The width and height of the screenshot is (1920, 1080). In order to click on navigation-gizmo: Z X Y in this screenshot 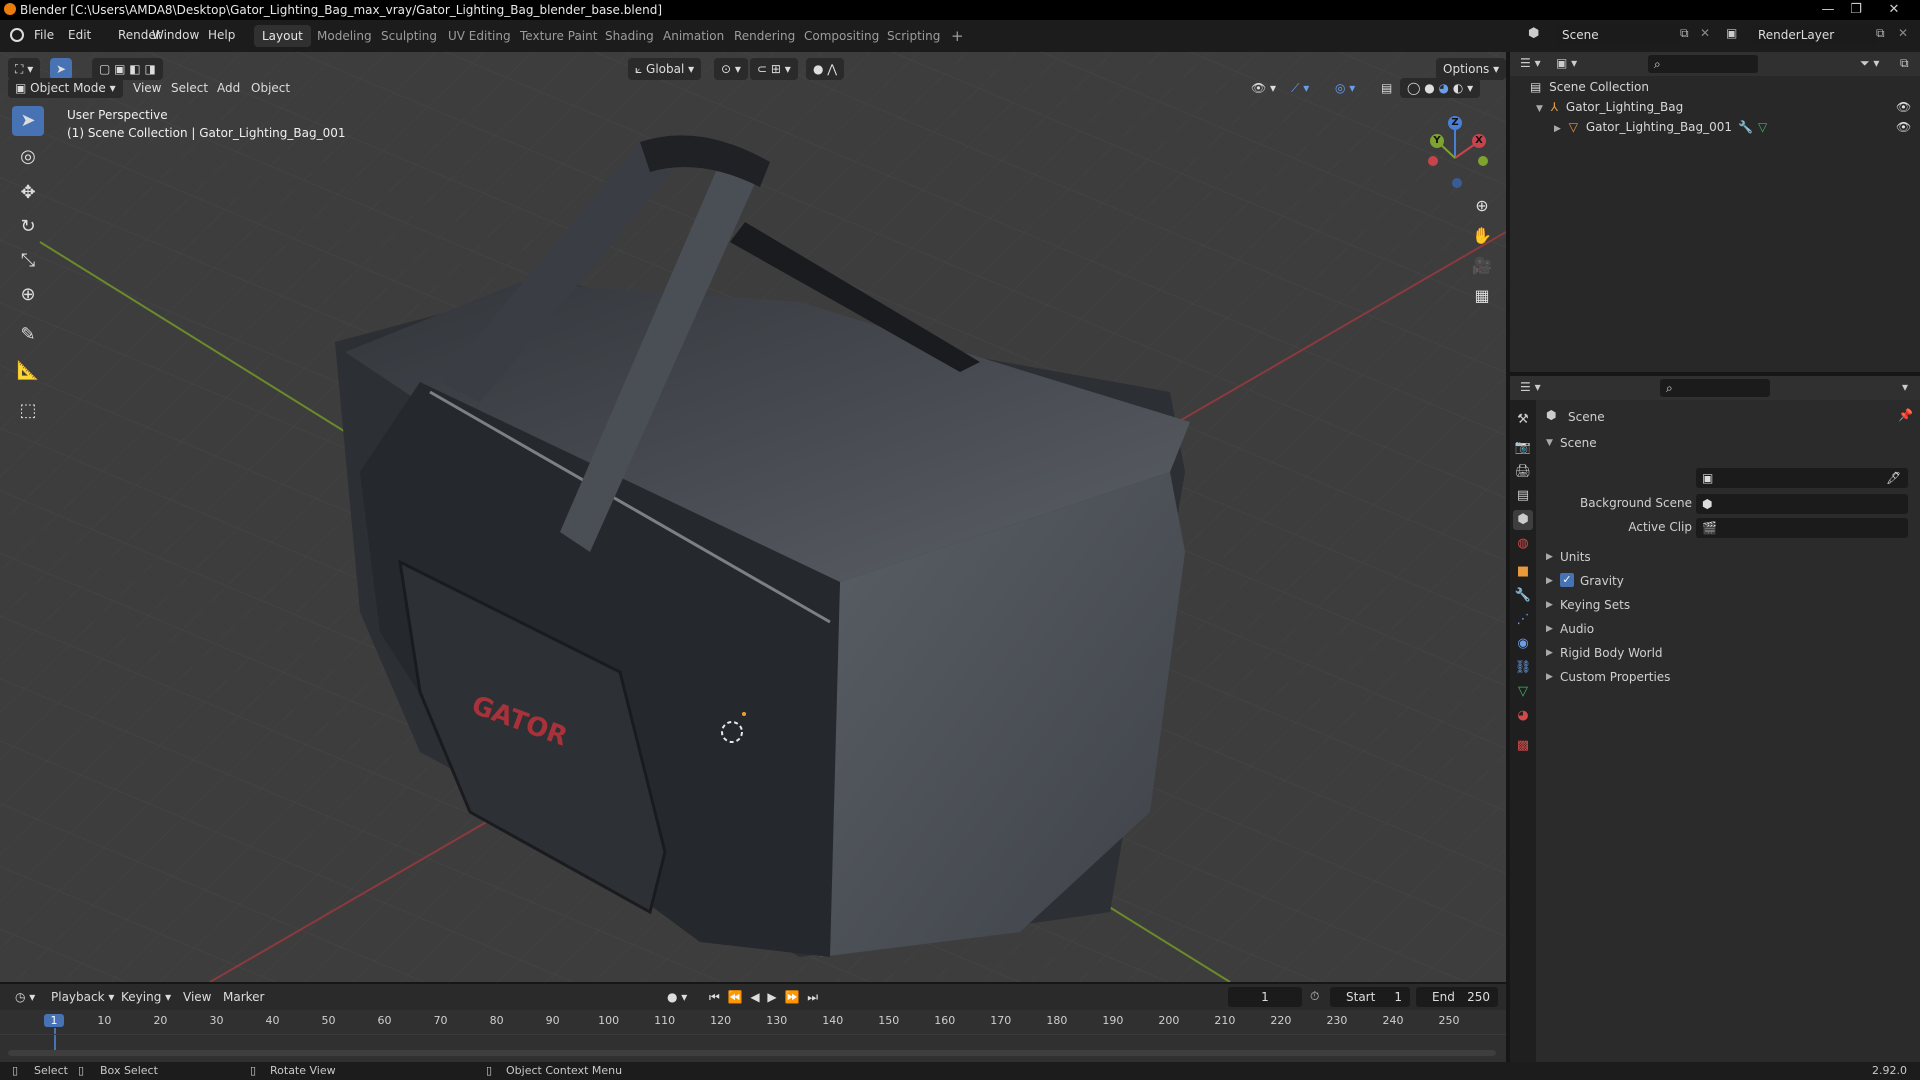, I will do `click(1460, 152)`.